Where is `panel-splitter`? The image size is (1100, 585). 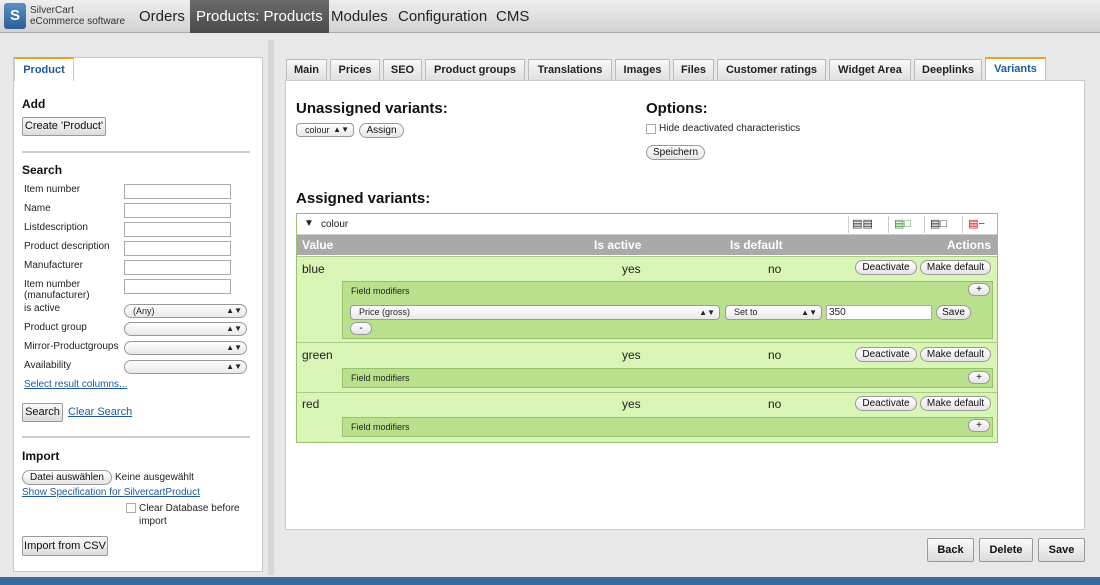
panel-splitter is located at coordinates (271, 307).